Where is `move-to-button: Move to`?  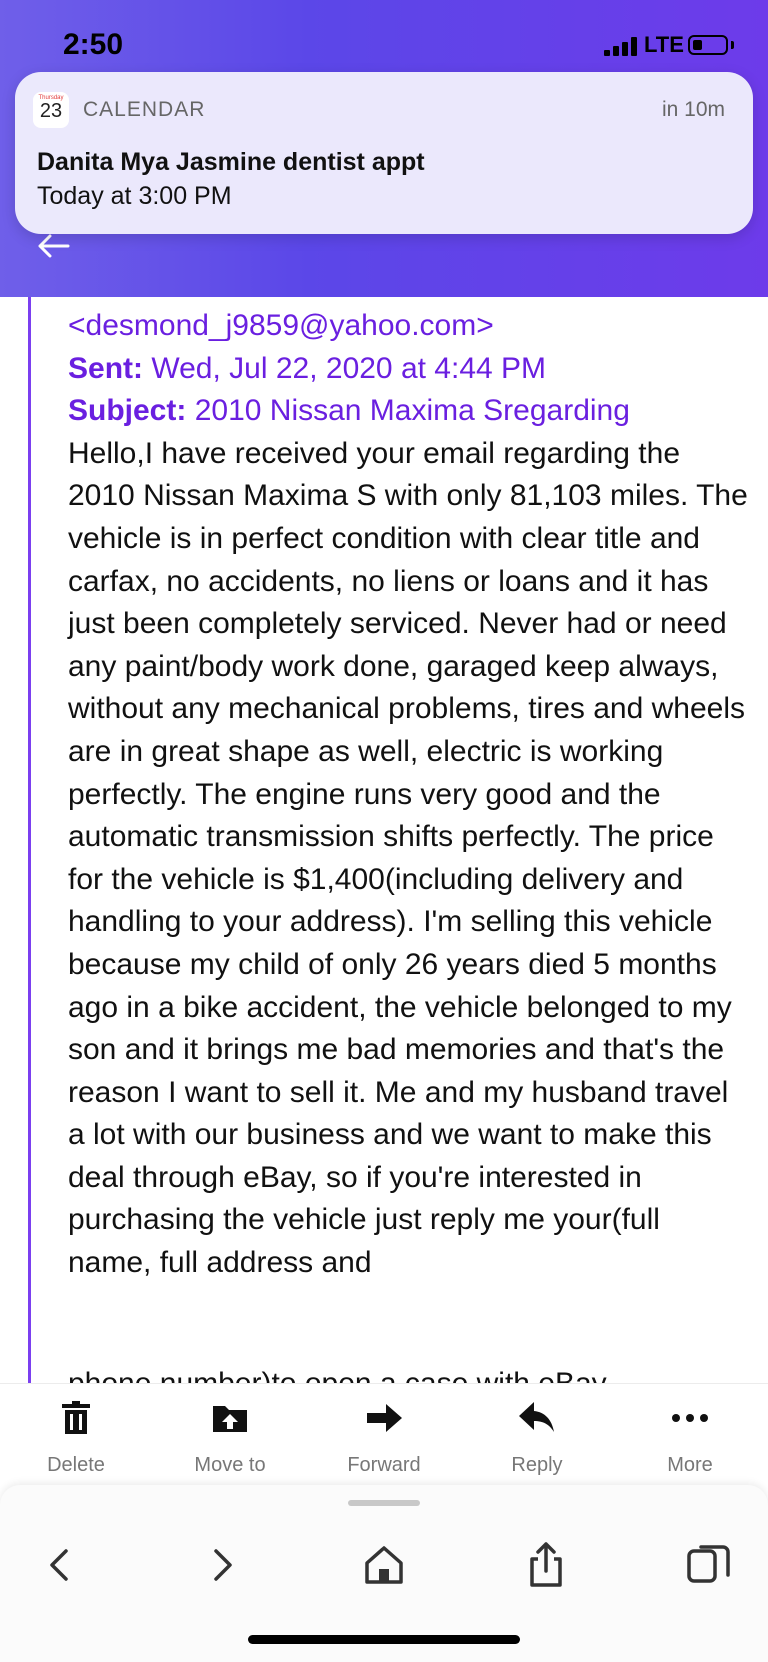 move-to-button: Move to is located at coordinates (230, 1435).